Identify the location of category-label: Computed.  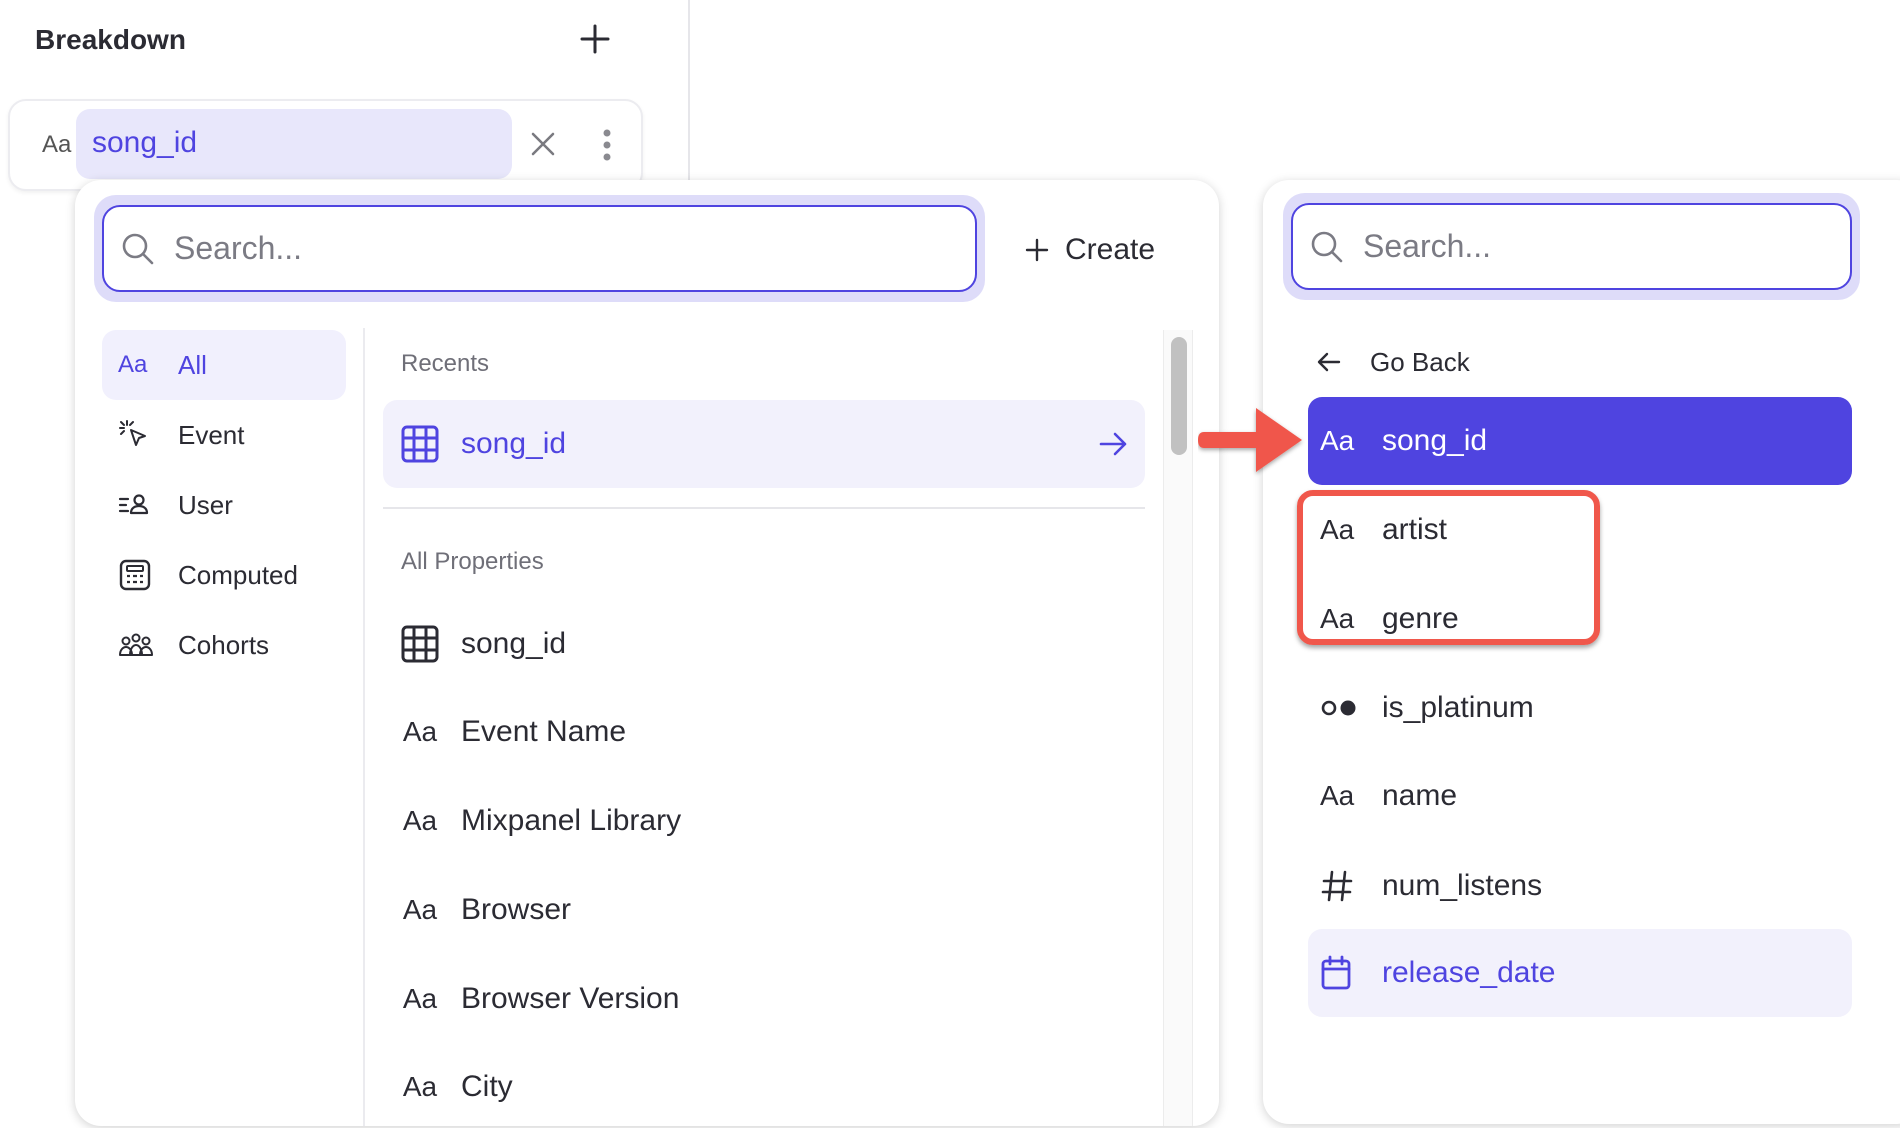
(238, 574).